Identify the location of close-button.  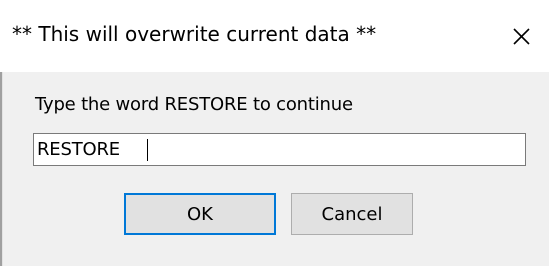
(521, 36).